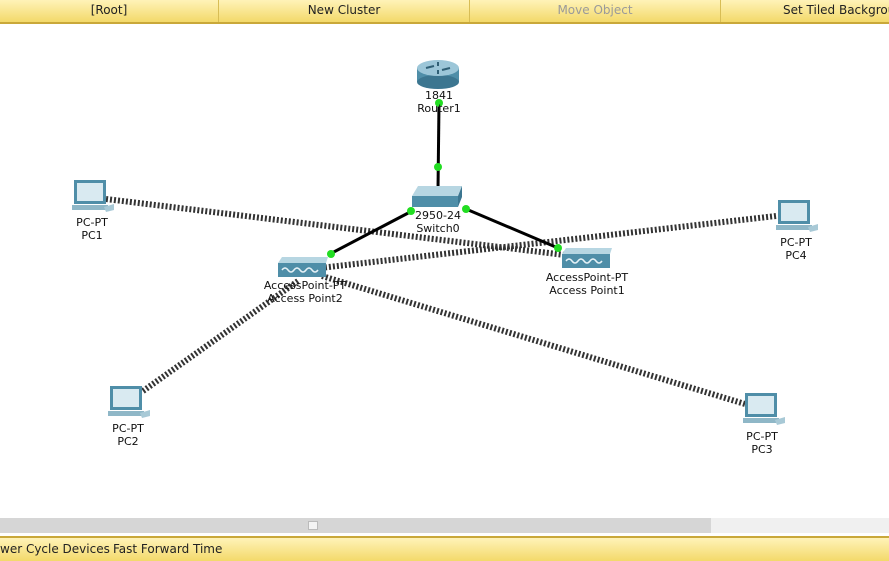  Describe the element at coordinates (438, 146) in the screenshot. I see `cable-router1-switch0` at that location.